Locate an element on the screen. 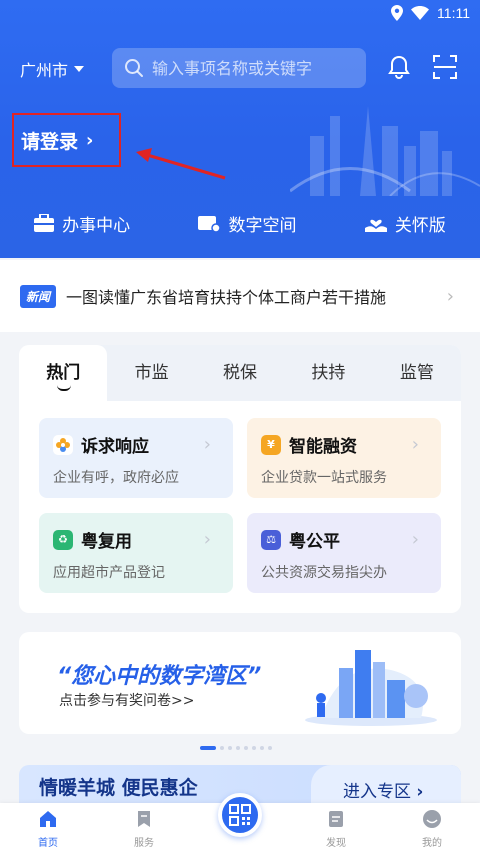 The image size is (480, 854). scan-icon is located at coordinates (445, 67).